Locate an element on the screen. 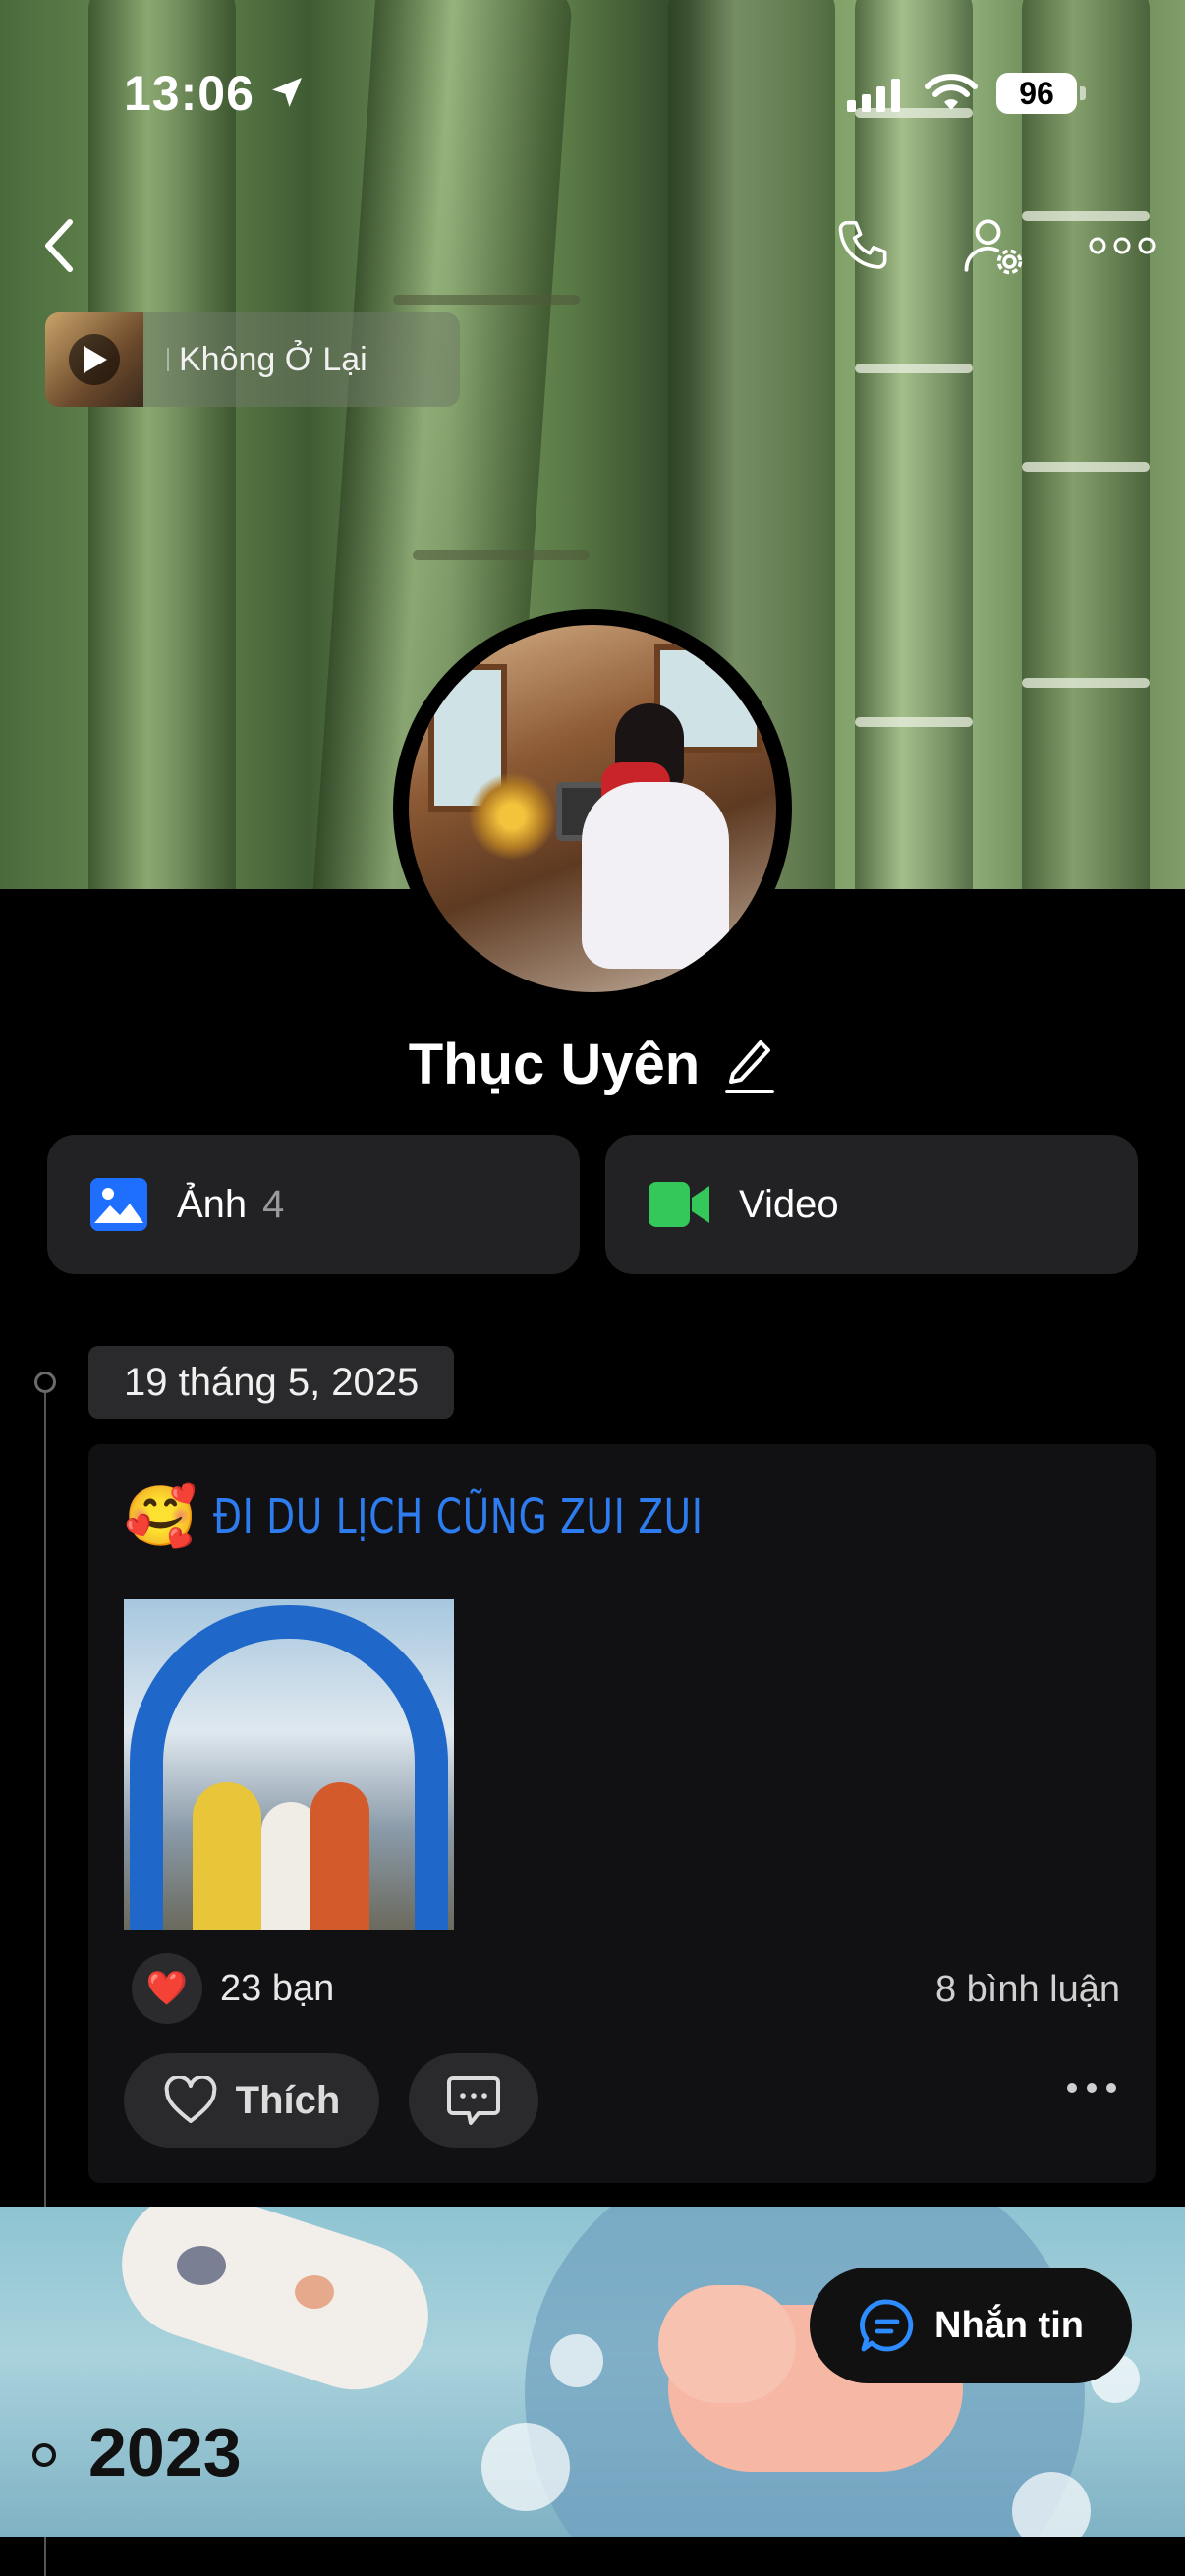 The width and height of the screenshot is (1185, 2576). more-icon is located at coordinates (1123, 245).